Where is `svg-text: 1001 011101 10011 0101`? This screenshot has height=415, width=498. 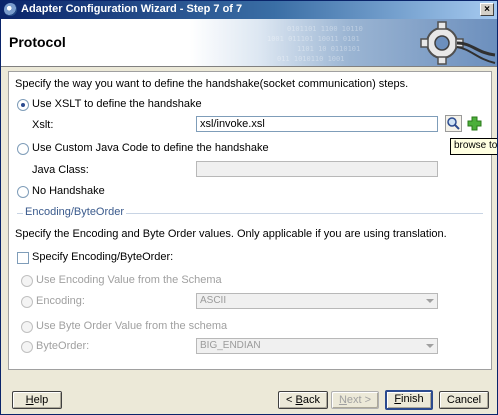
svg-text: 1001 011101 10011 0101 is located at coordinates (313, 39).